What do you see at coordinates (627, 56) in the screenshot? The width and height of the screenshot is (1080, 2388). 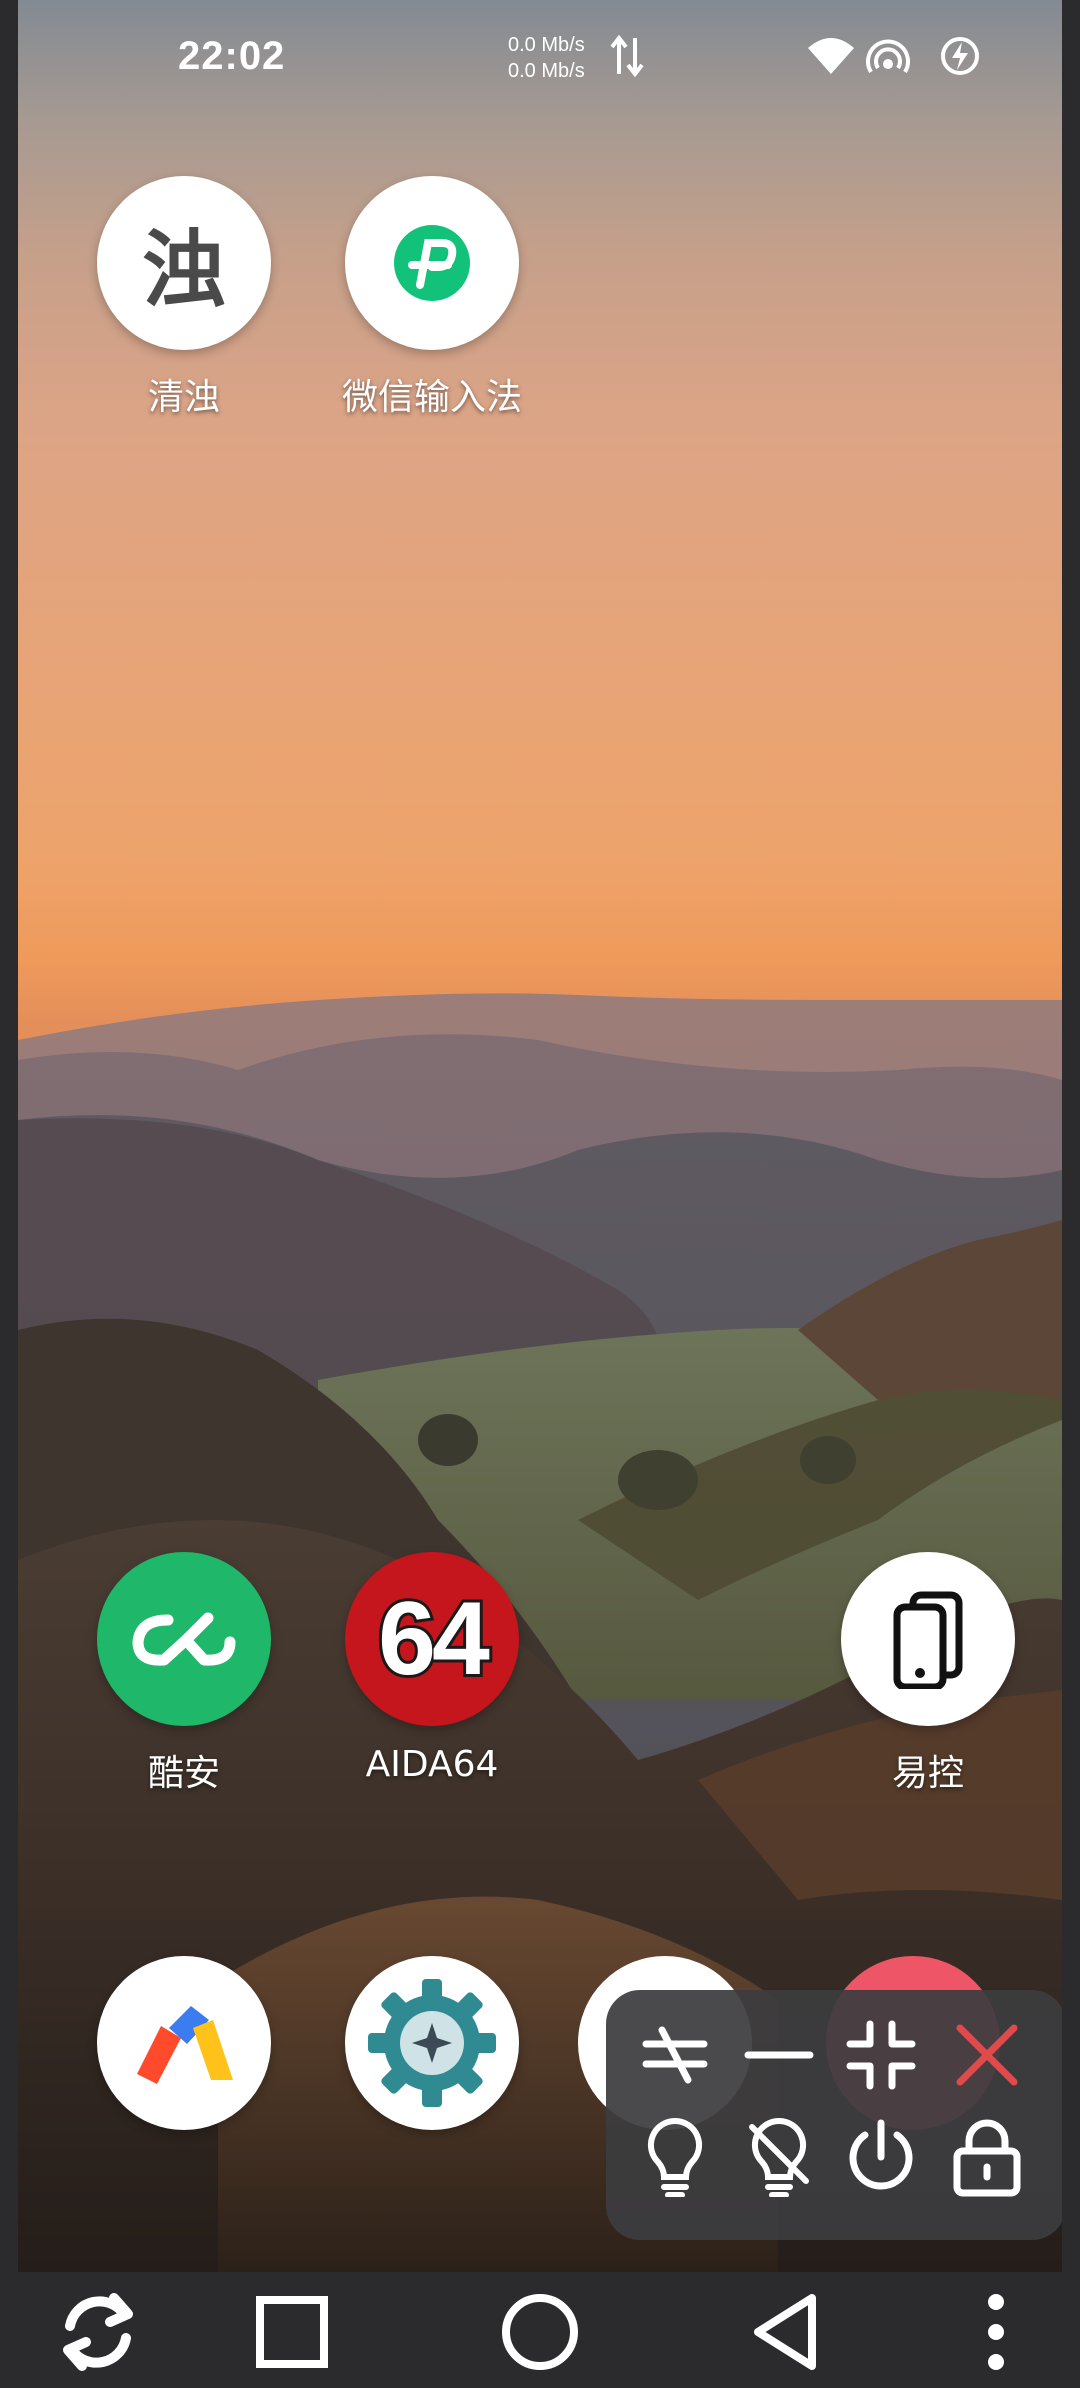 I see `network-arrows-icon` at bounding box center [627, 56].